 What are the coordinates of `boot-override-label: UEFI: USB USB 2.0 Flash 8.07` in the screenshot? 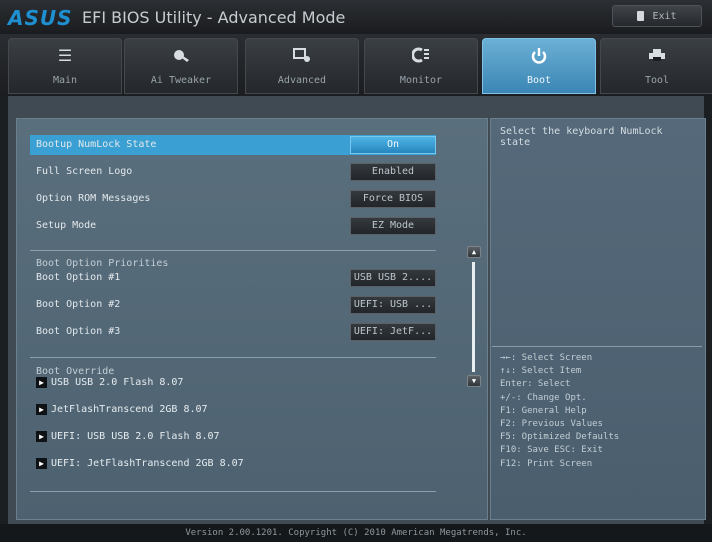 It's located at (135, 436).